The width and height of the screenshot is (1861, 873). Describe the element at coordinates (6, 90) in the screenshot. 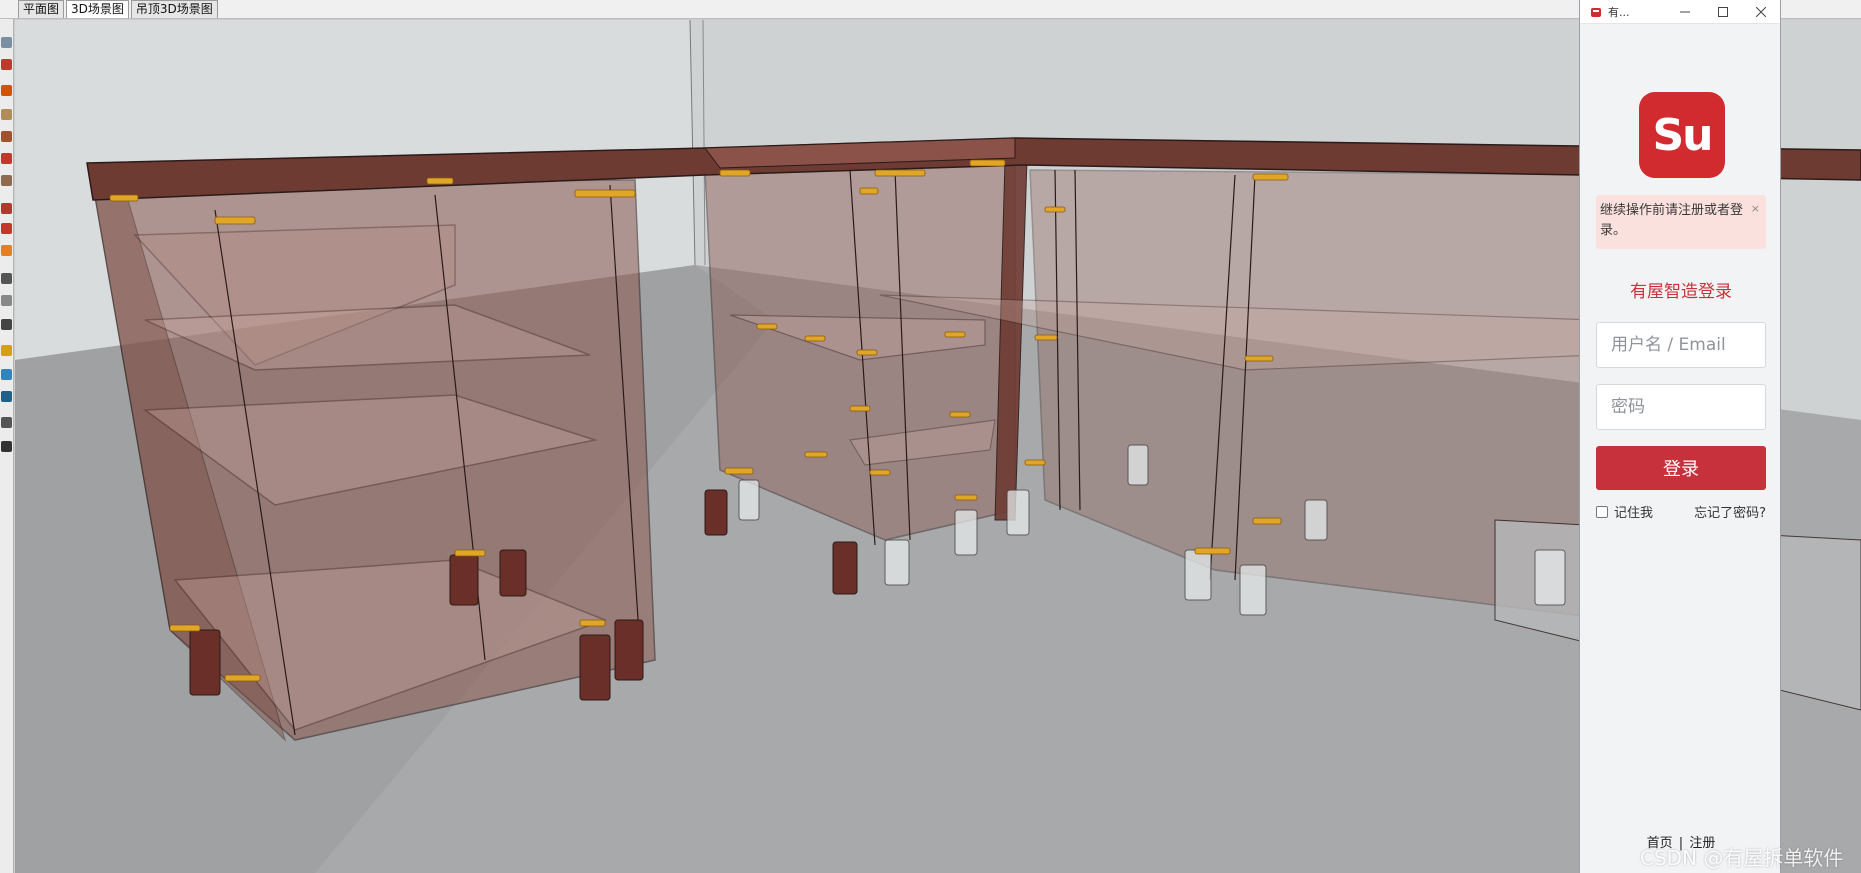

I see `line-icon` at that location.